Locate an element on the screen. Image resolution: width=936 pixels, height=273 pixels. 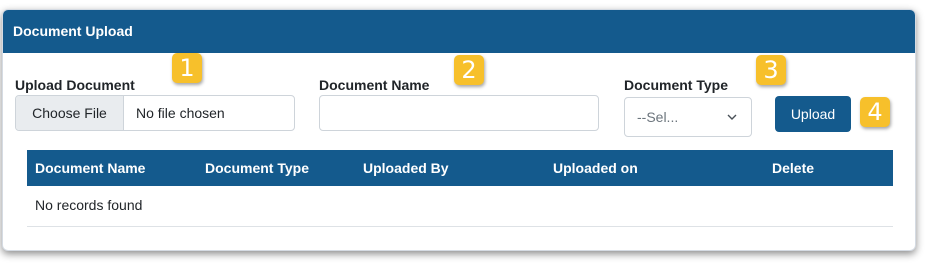
callout-badge-2: 2 is located at coordinates (469, 70).